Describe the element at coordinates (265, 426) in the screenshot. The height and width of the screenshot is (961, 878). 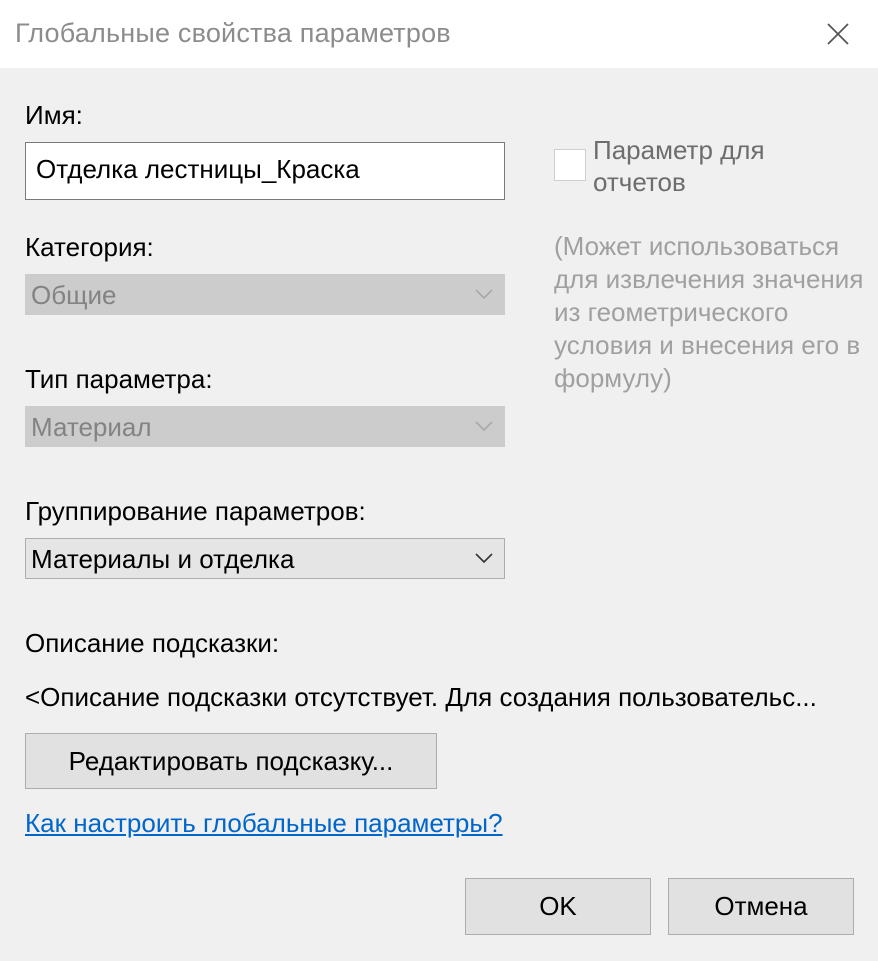
I see `param-type-select: Материал` at that location.